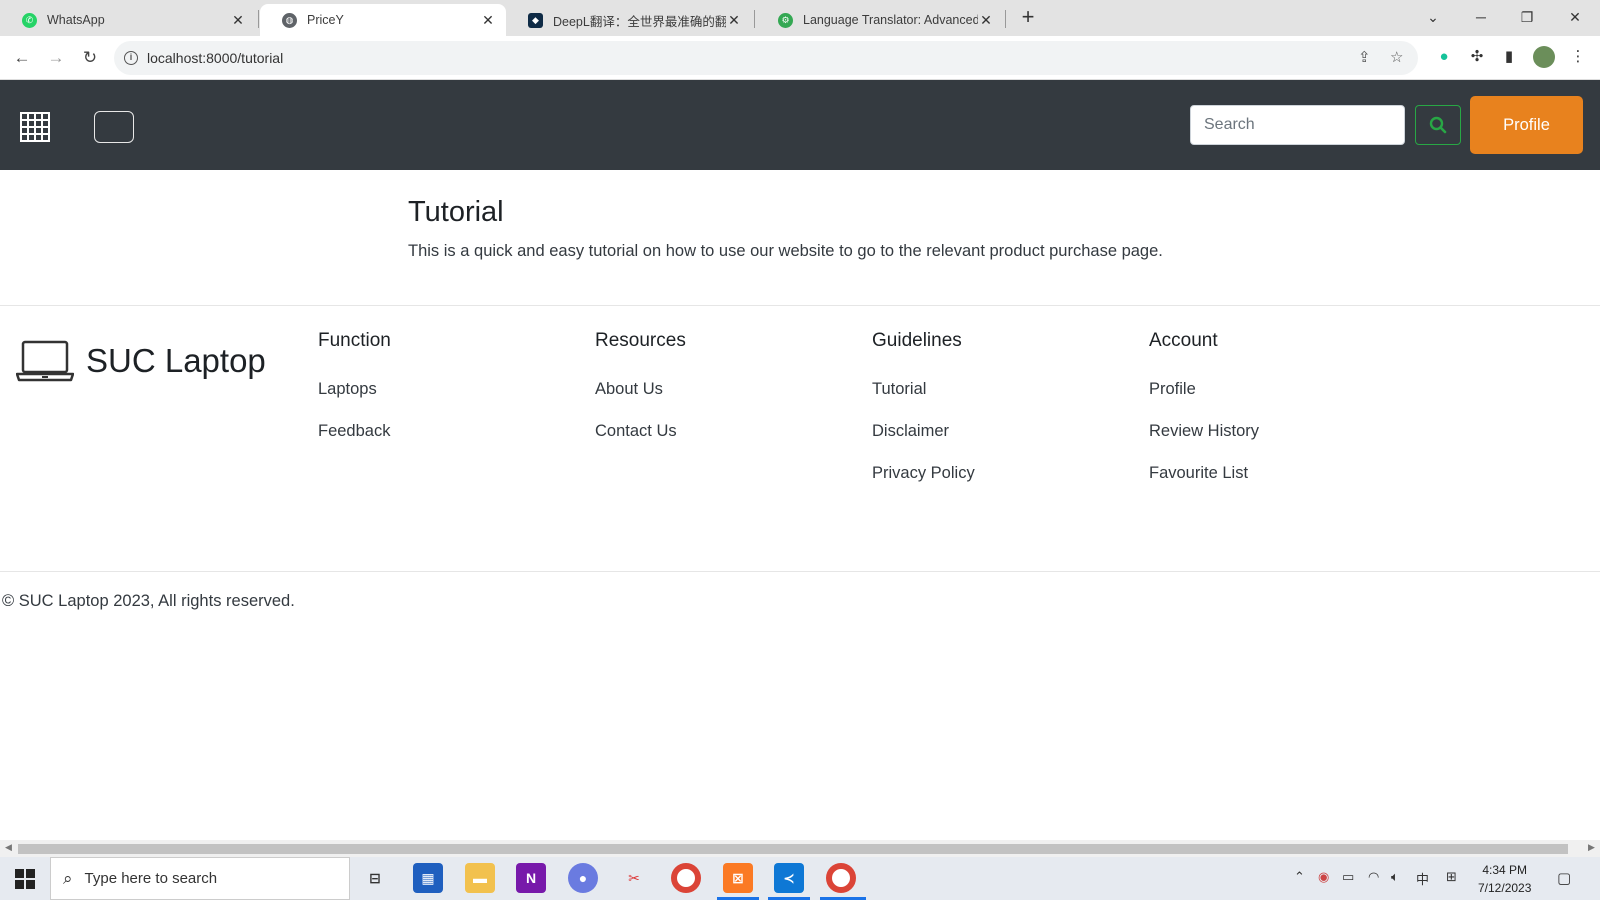 Image resolution: width=1600 pixels, height=900 pixels. I want to click on footer-link-contact-us: Contact Us, so click(640, 443).